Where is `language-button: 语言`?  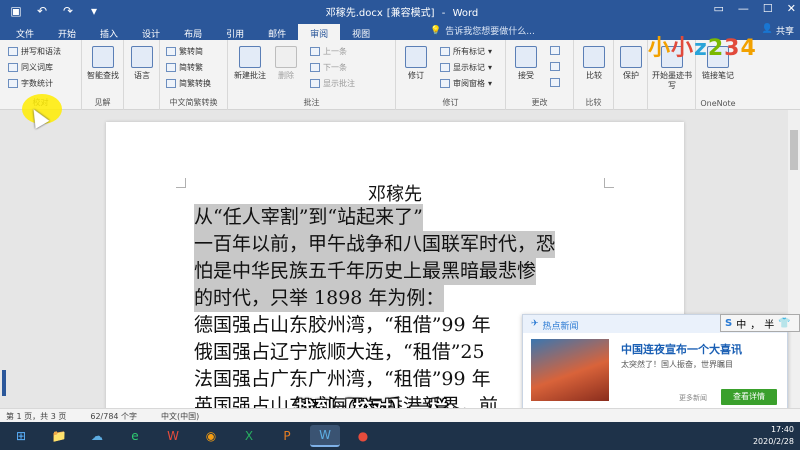 language-button: 语言 is located at coordinates (142, 63).